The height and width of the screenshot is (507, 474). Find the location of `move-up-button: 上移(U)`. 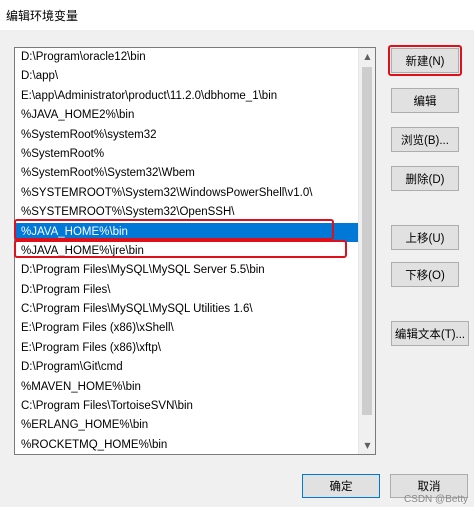

move-up-button: 上移(U) is located at coordinates (425, 237).